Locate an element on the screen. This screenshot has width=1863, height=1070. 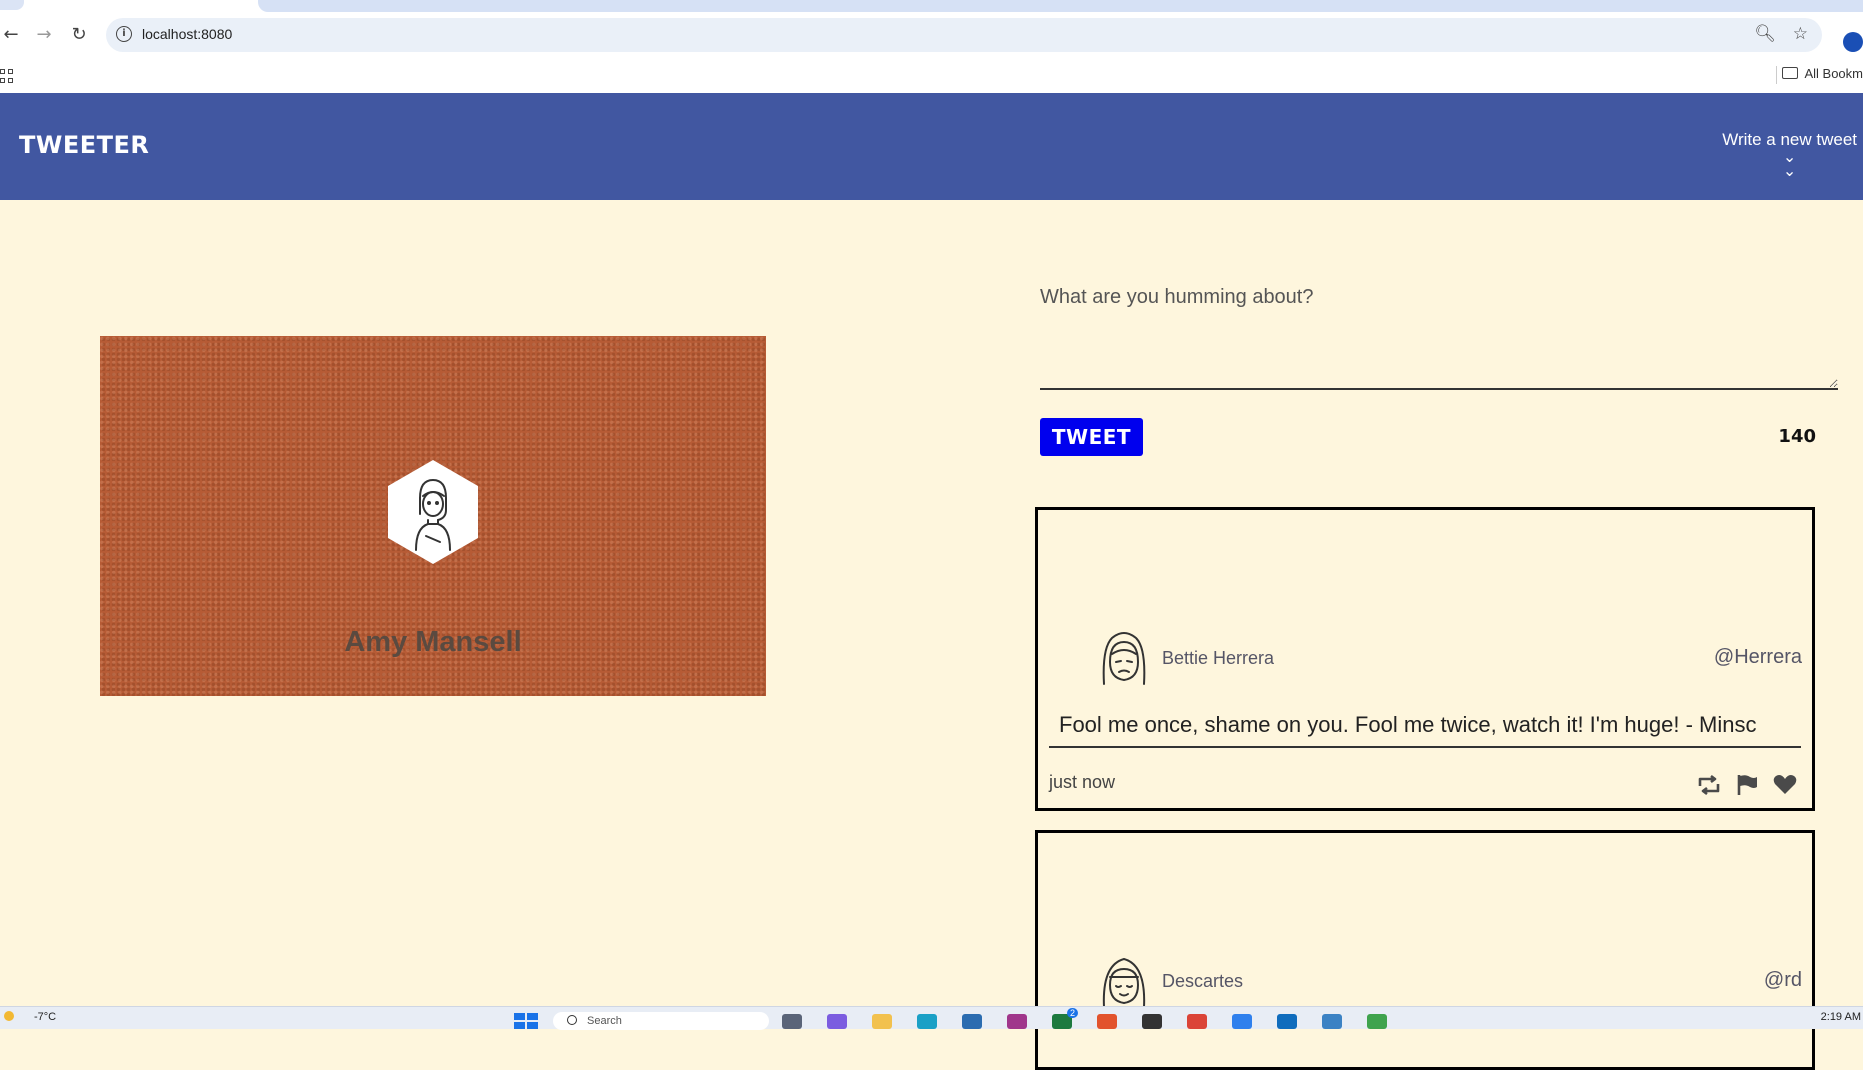
browser-tab-strip is located at coordinates (931, 6).